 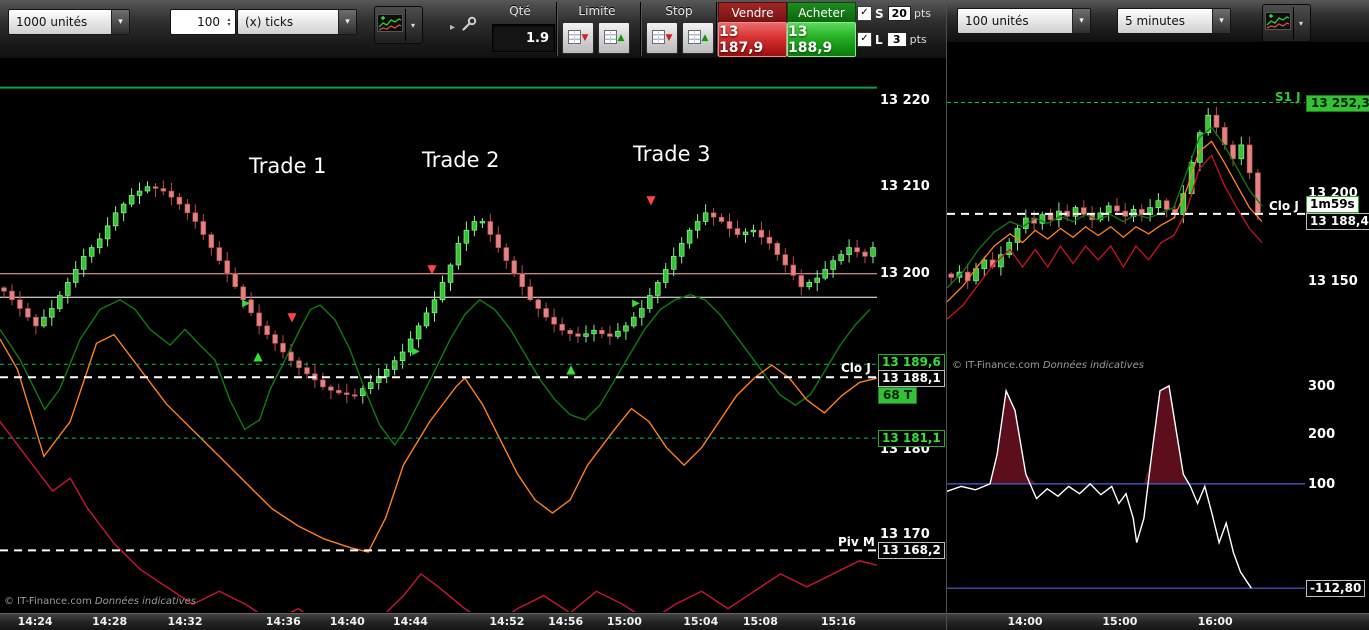 I want to click on wrench-icon, so click(x=469, y=26).